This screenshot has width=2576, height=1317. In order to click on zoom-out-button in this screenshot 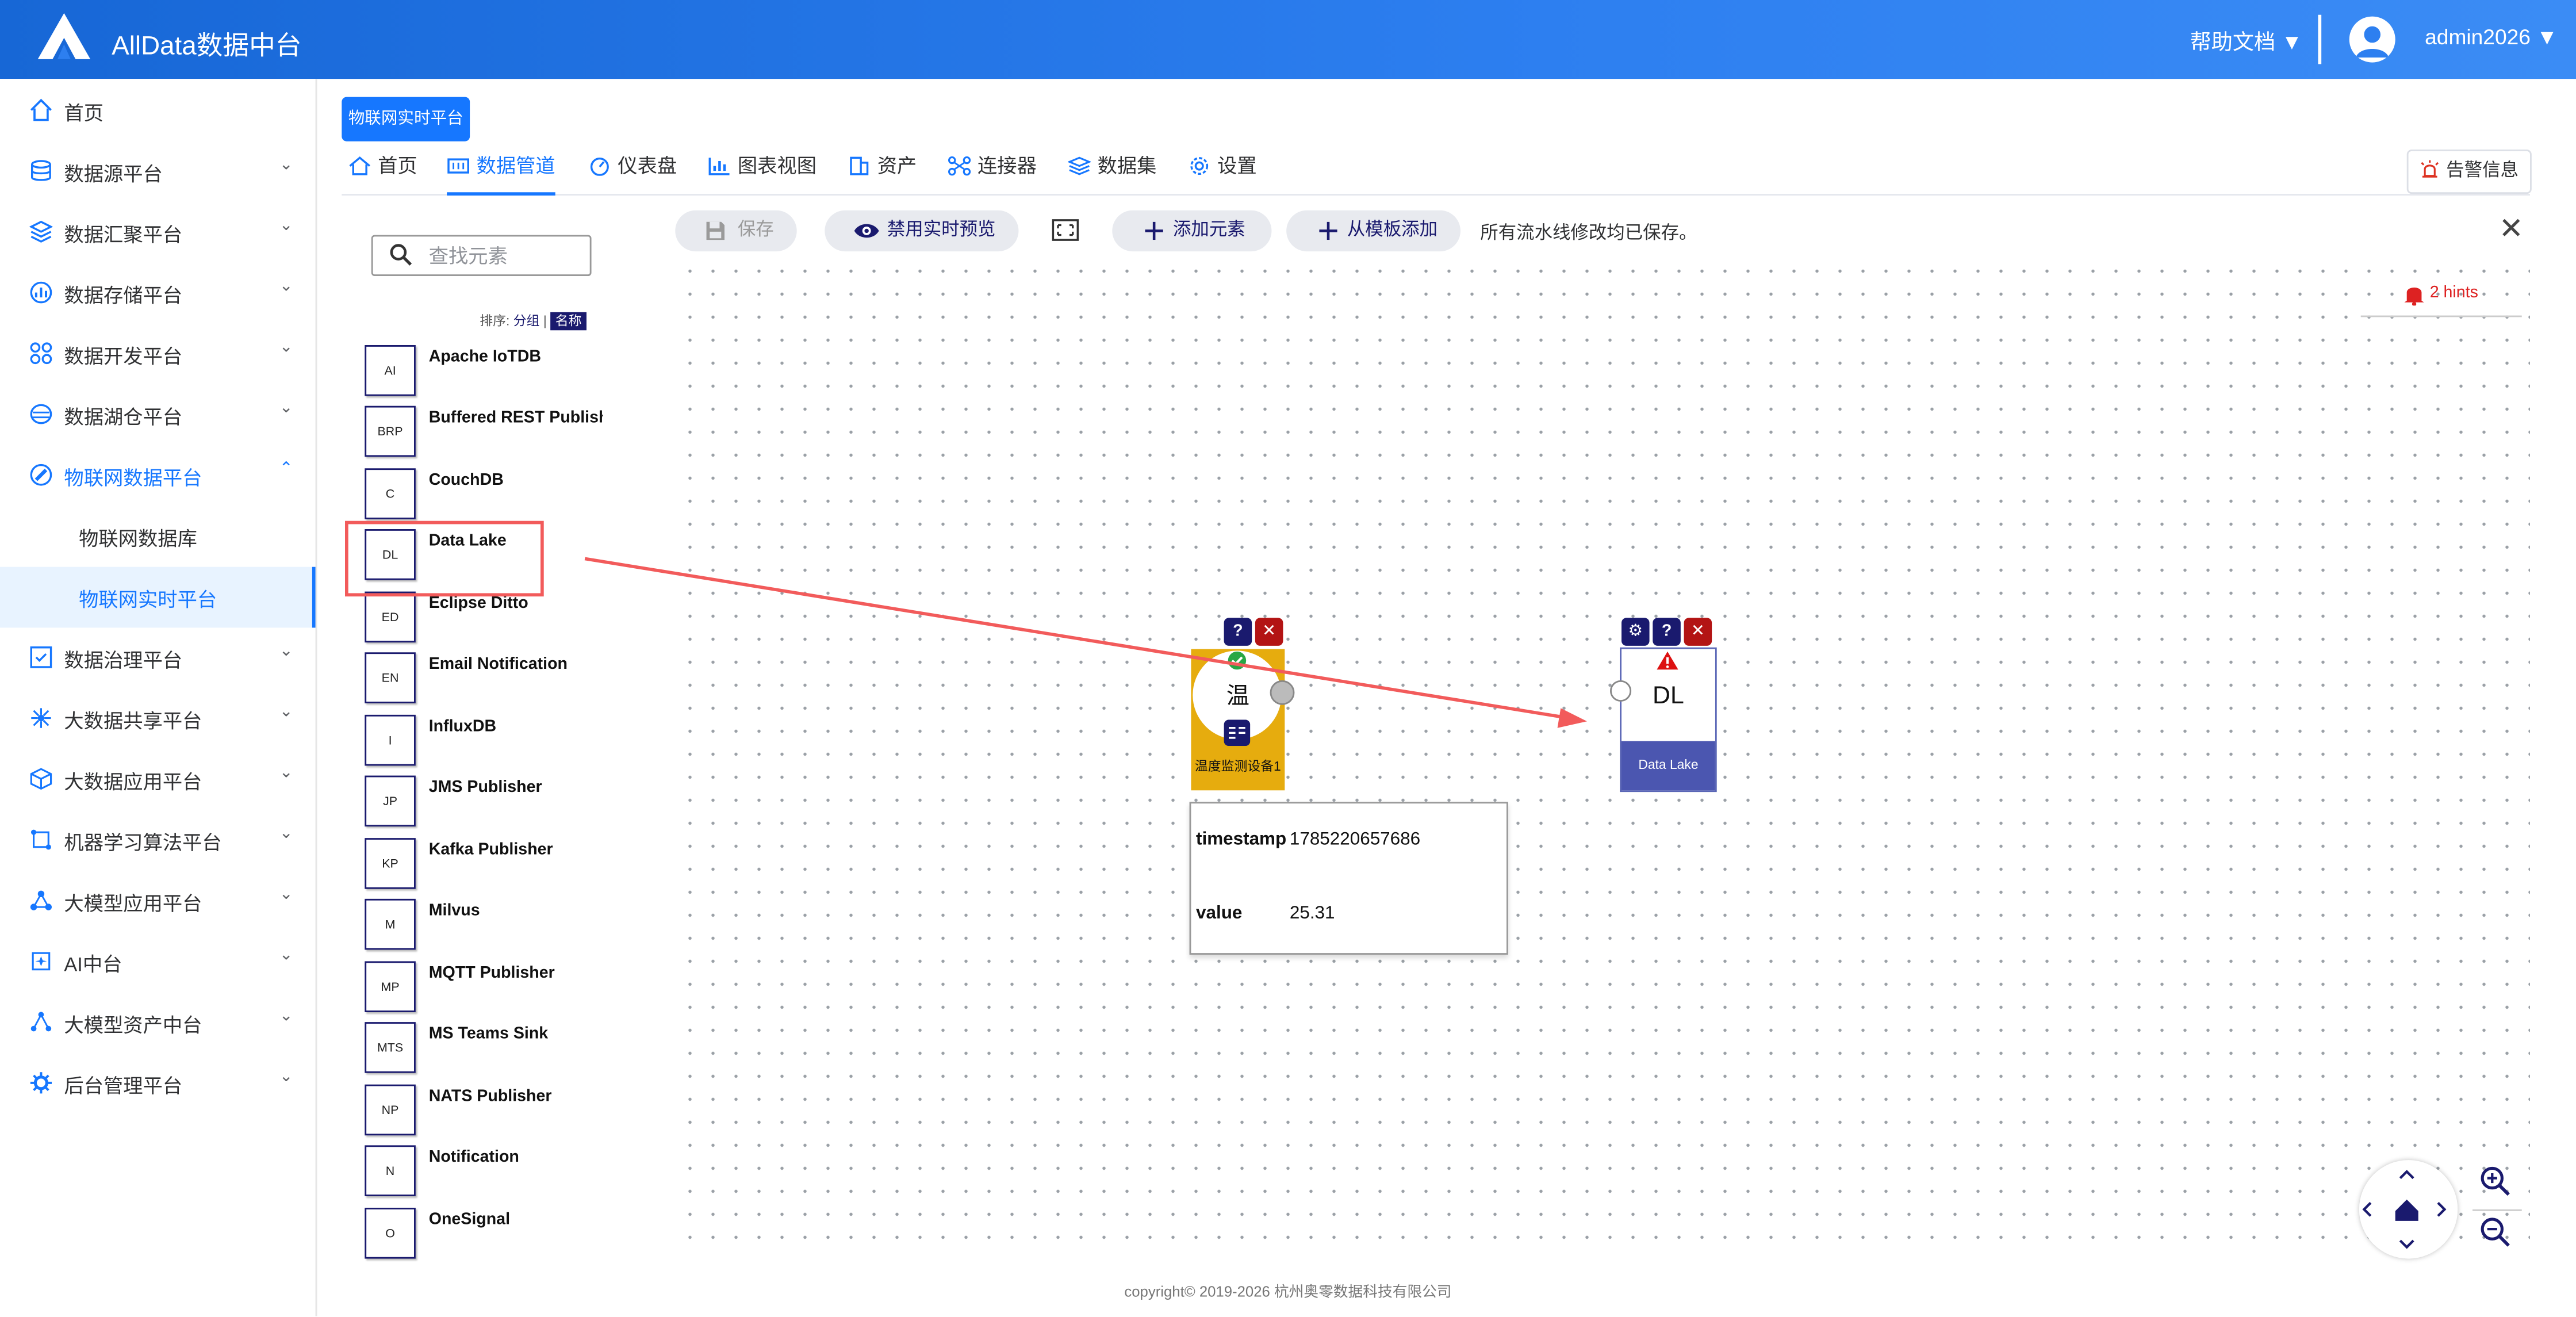, I will do `click(2495, 1233)`.